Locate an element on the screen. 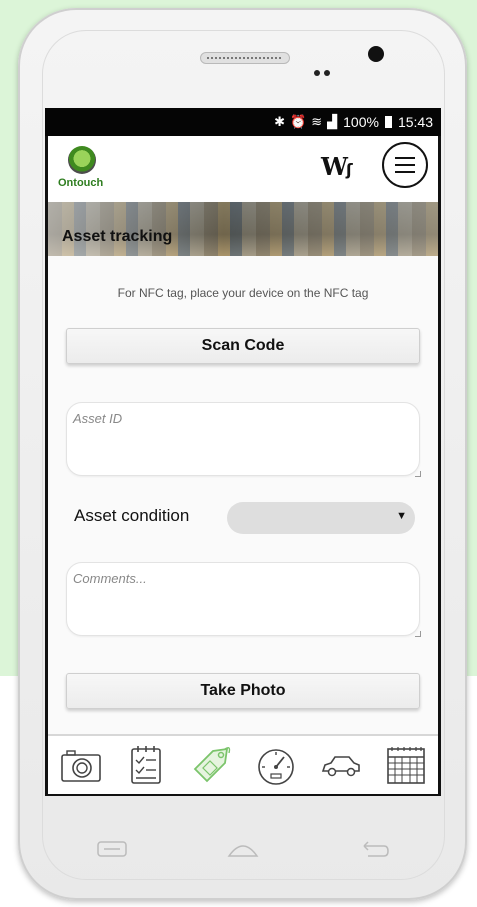  checklist-icon is located at coordinates (145, 765).